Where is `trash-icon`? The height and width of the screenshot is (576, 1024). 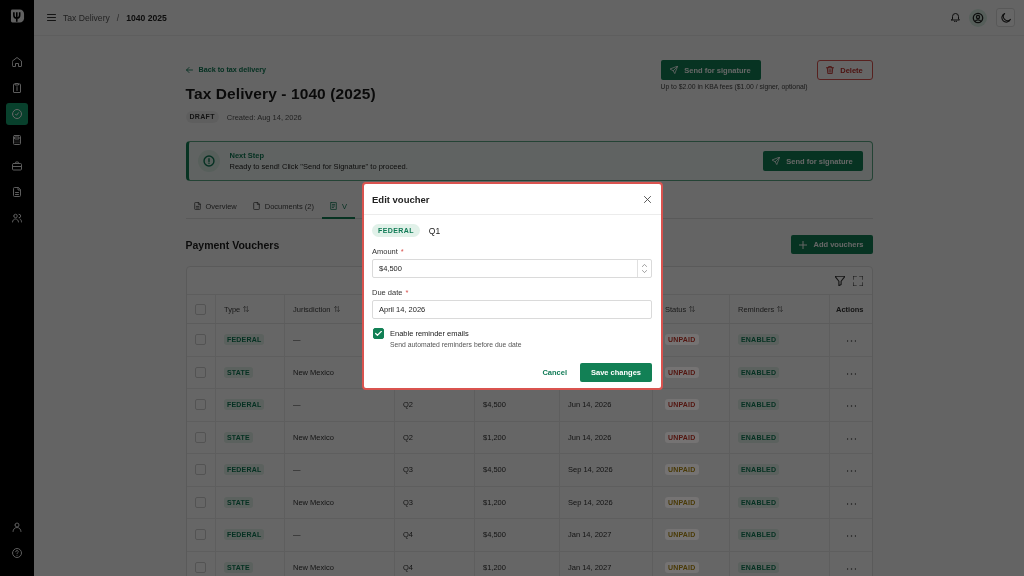
trash-icon is located at coordinates (830, 70).